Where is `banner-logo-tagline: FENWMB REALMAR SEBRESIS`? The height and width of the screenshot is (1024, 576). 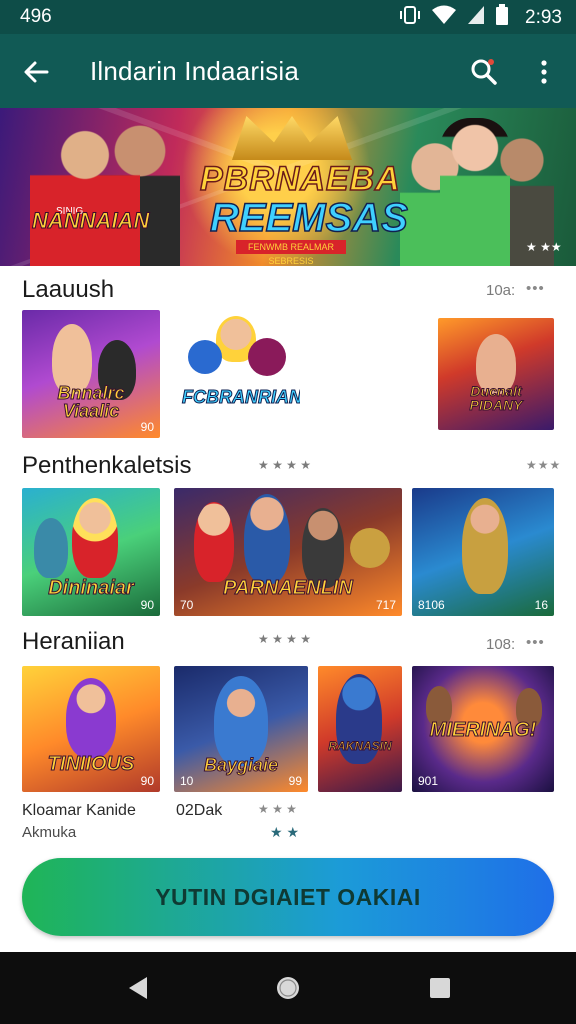 banner-logo-tagline: FENWMB REALMAR SEBRESIS is located at coordinates (291, 253).